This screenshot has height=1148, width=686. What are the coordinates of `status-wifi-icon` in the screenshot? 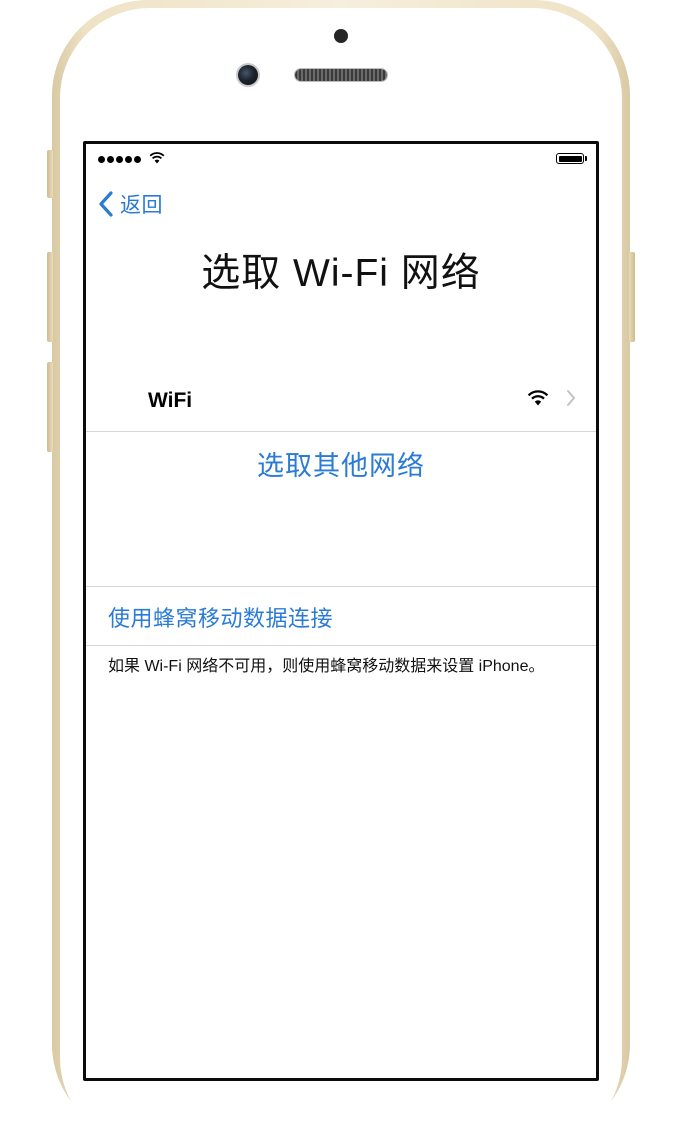 It's located at (157, 158).